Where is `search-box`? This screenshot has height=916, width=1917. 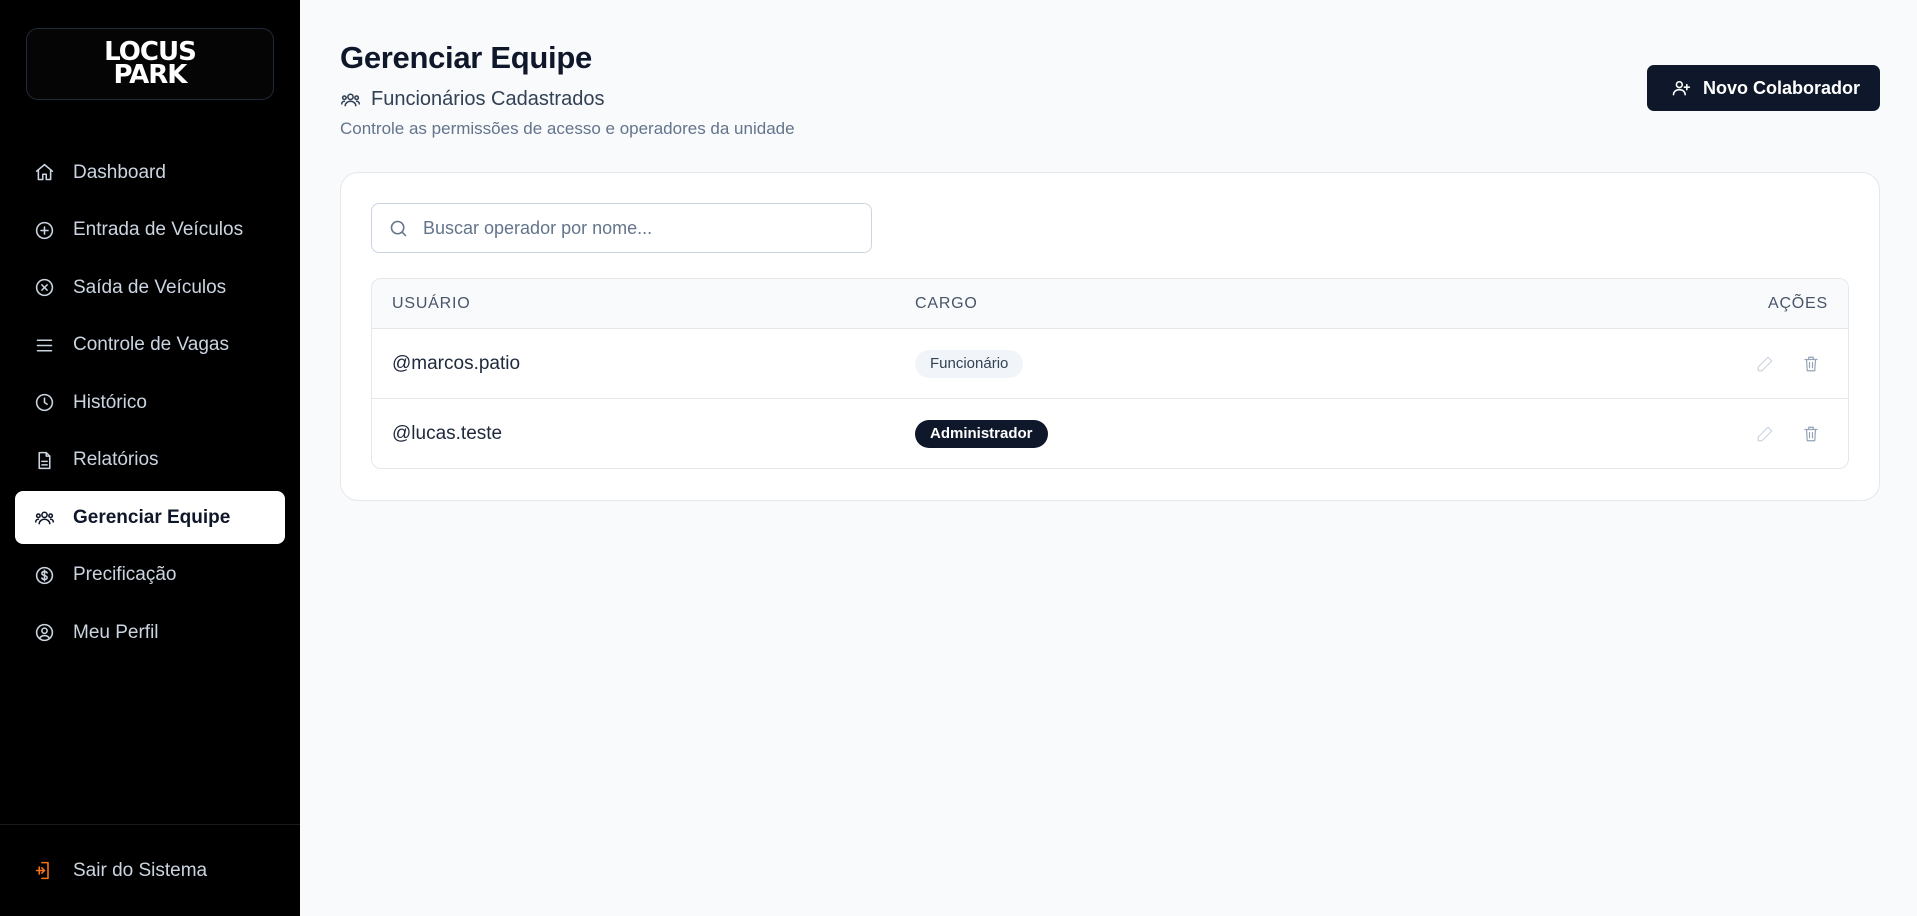 search-box is located at coordinates (621, 228).